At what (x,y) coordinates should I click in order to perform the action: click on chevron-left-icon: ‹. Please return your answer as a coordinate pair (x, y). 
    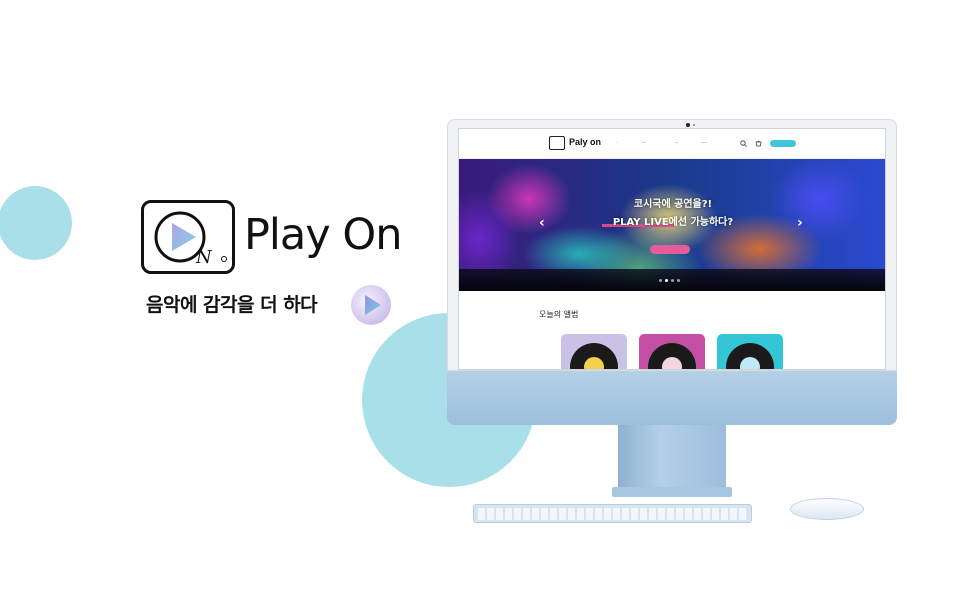
    Looking at the image, I should click on (542, 223).